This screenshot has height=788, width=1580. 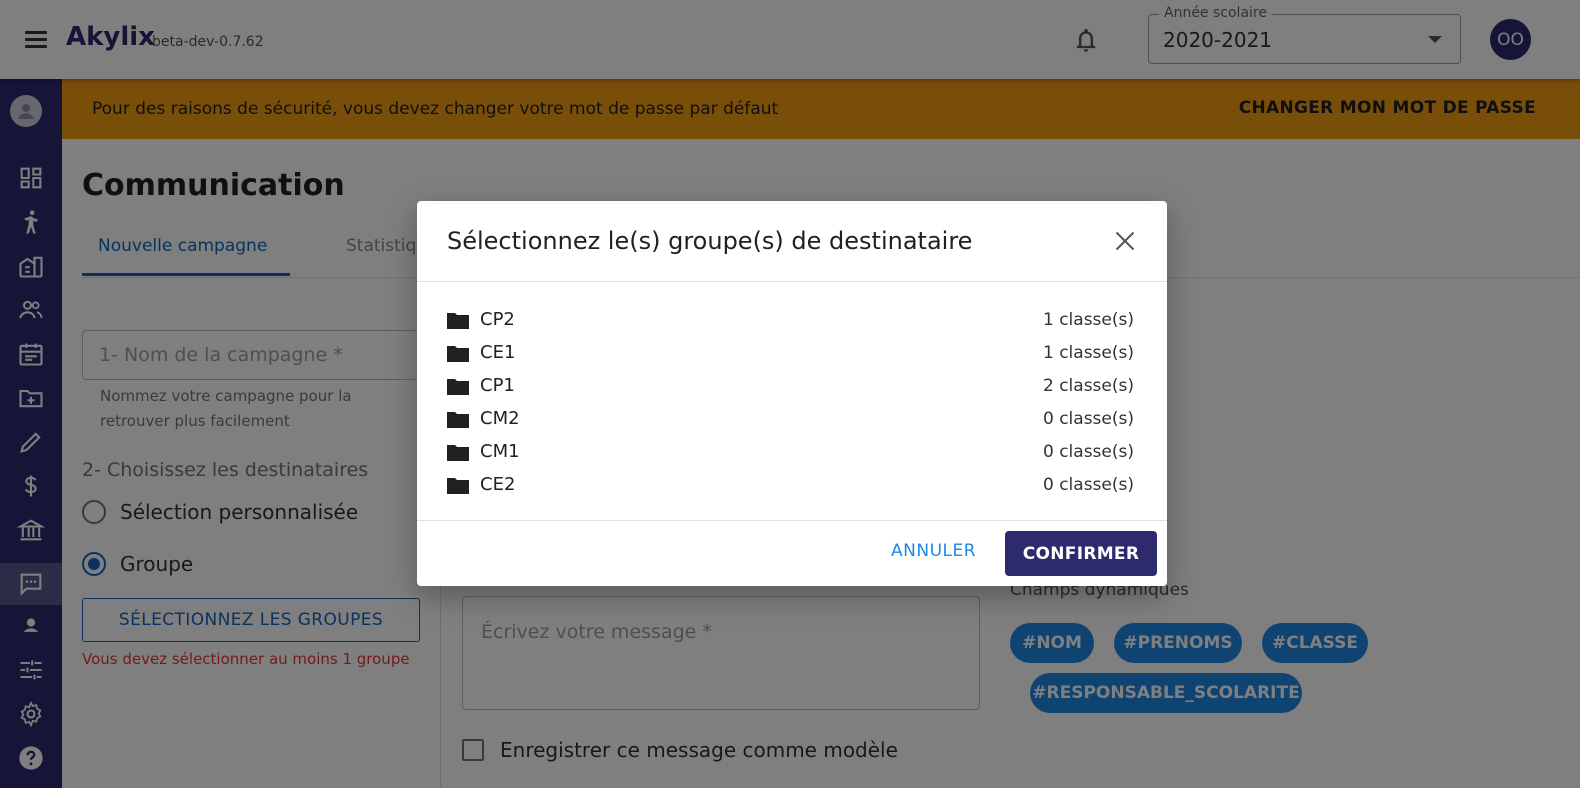 I want to click on group-row-cm1: CM1 0 classe(s), so click(x=790, y=451).